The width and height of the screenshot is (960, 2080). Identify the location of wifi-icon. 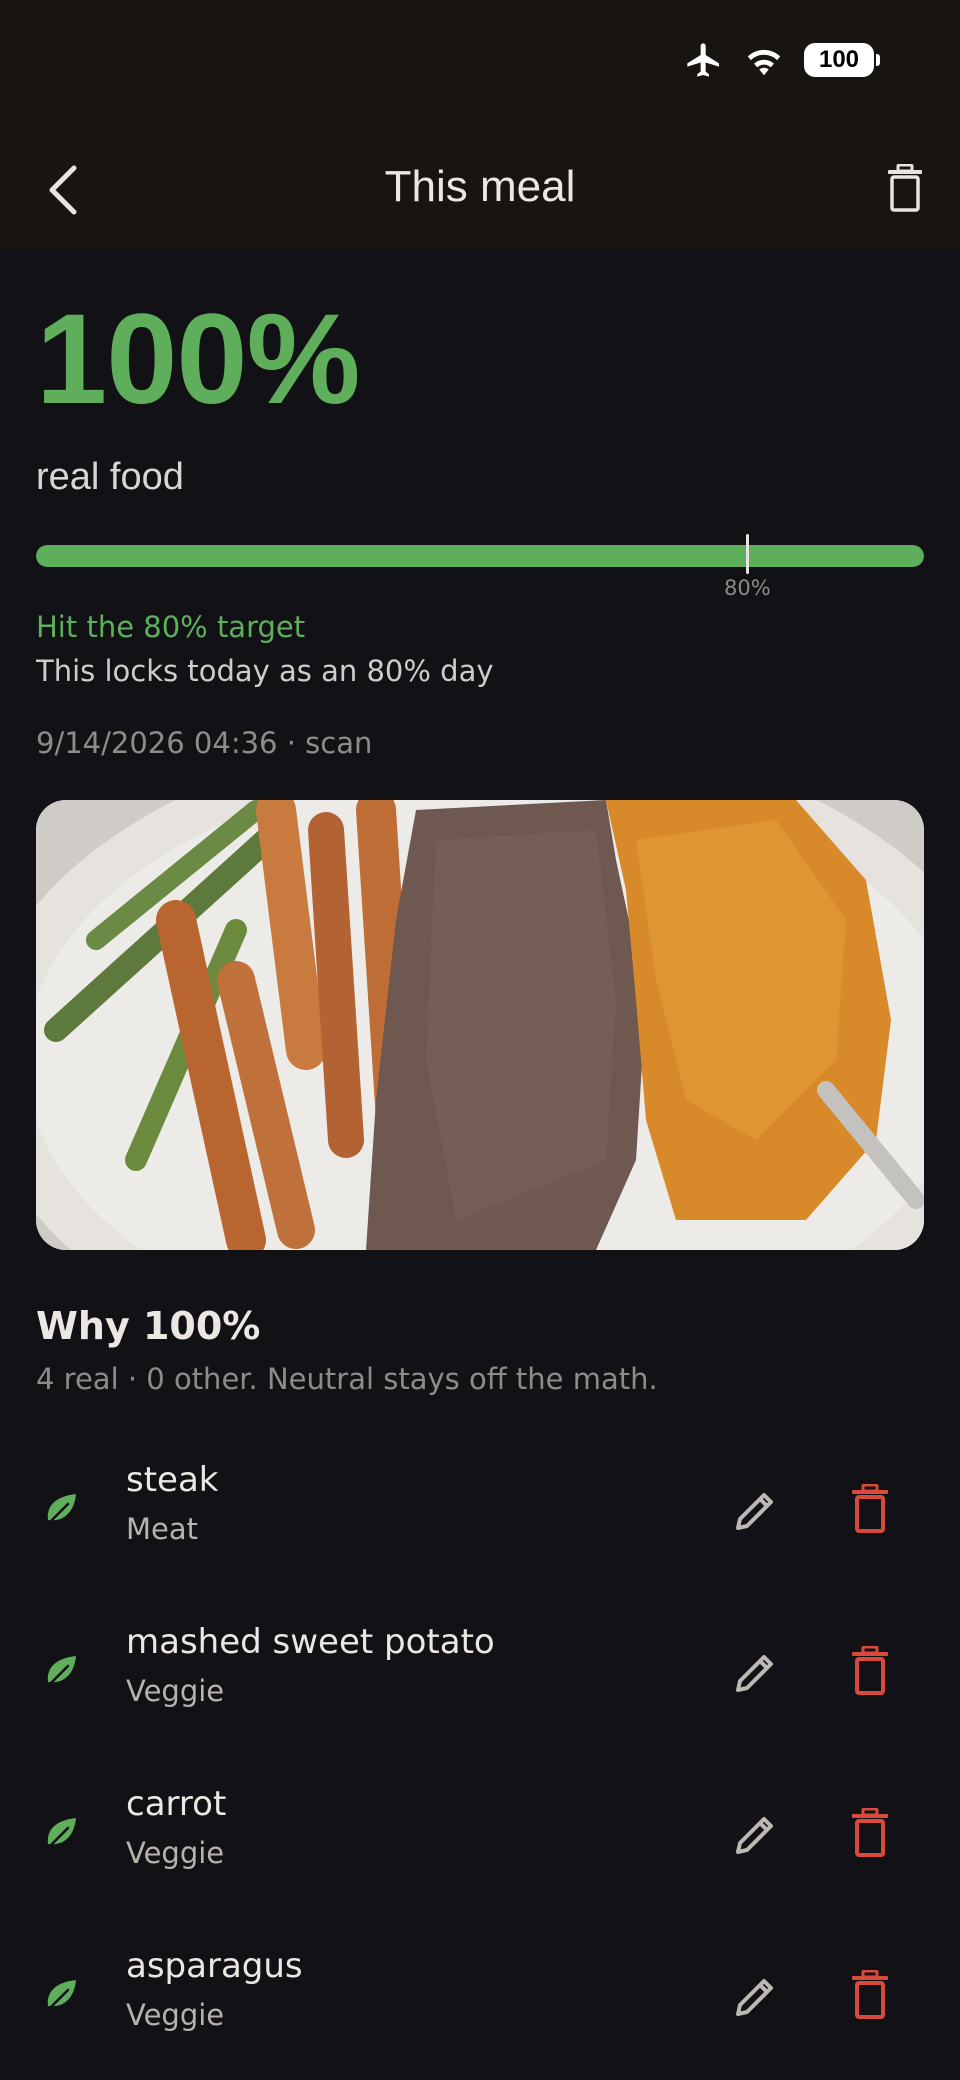
(764, 62).